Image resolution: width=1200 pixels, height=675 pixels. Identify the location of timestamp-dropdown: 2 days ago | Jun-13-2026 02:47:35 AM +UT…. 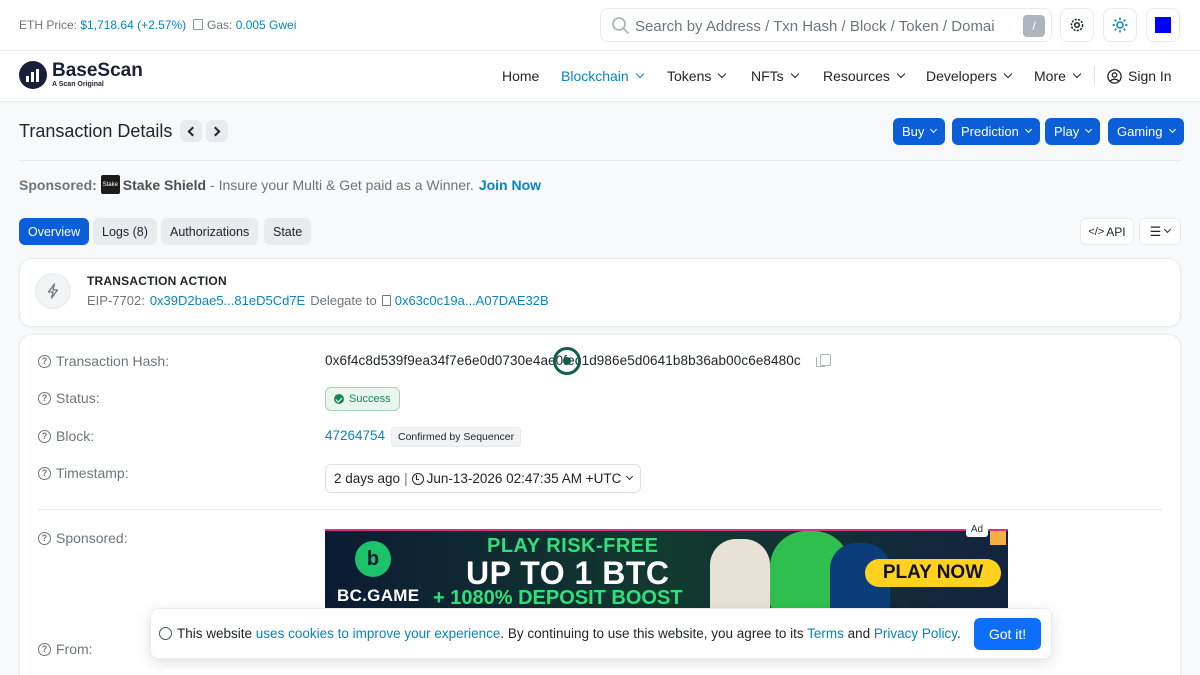
(483, 478).